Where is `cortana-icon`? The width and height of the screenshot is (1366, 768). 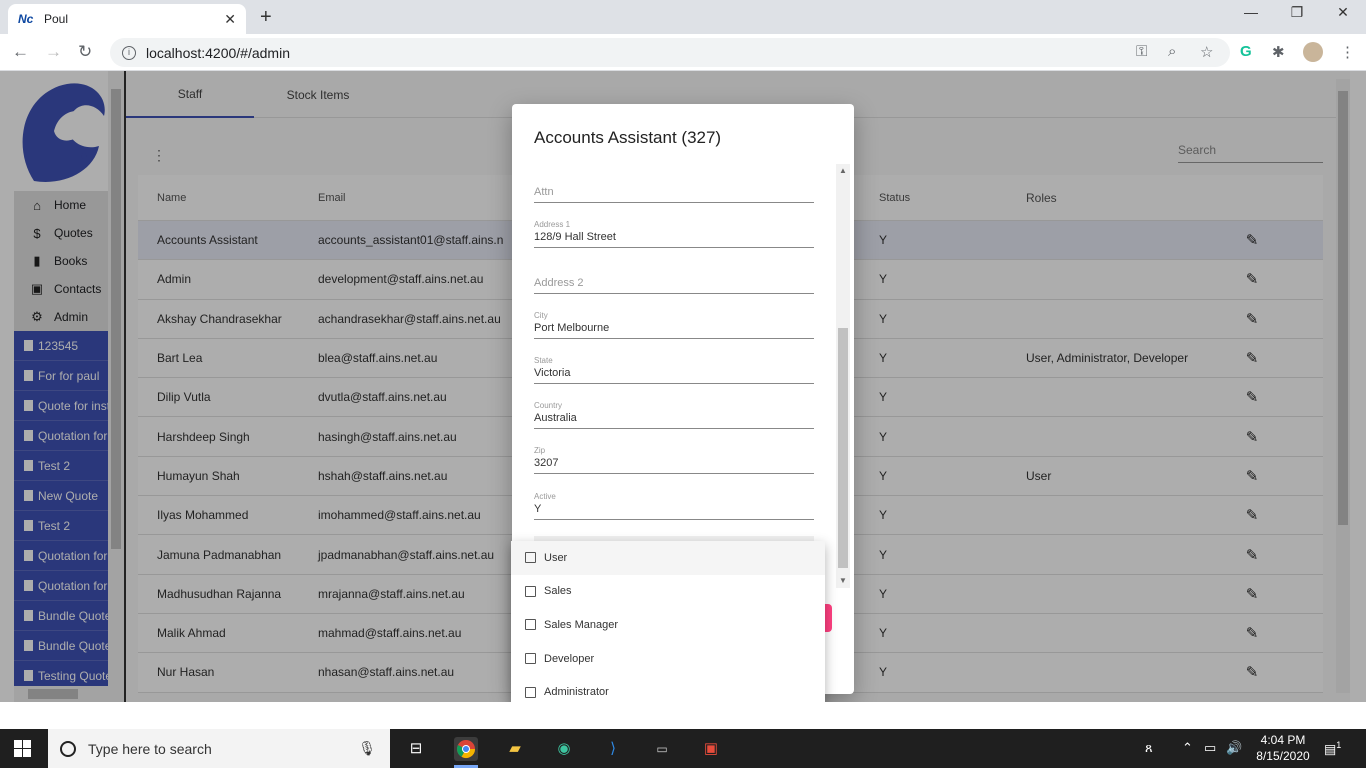 cortana-icon is located at coordinates (68, 748).